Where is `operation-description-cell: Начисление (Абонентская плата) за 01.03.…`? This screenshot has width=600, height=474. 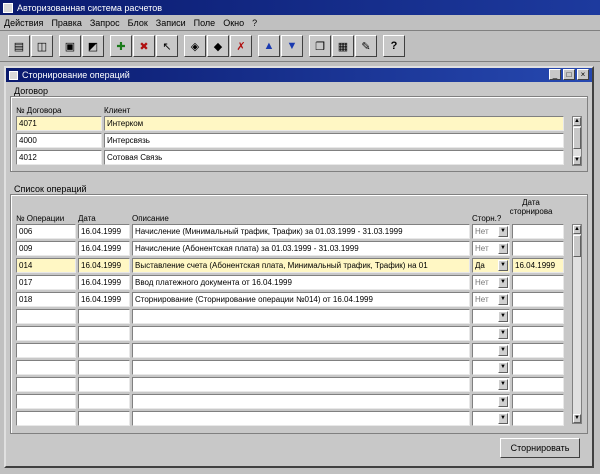
operation-description-cell: Начисление (Абонентская плата) за 01.03.… is located at coordinates (301, 248).